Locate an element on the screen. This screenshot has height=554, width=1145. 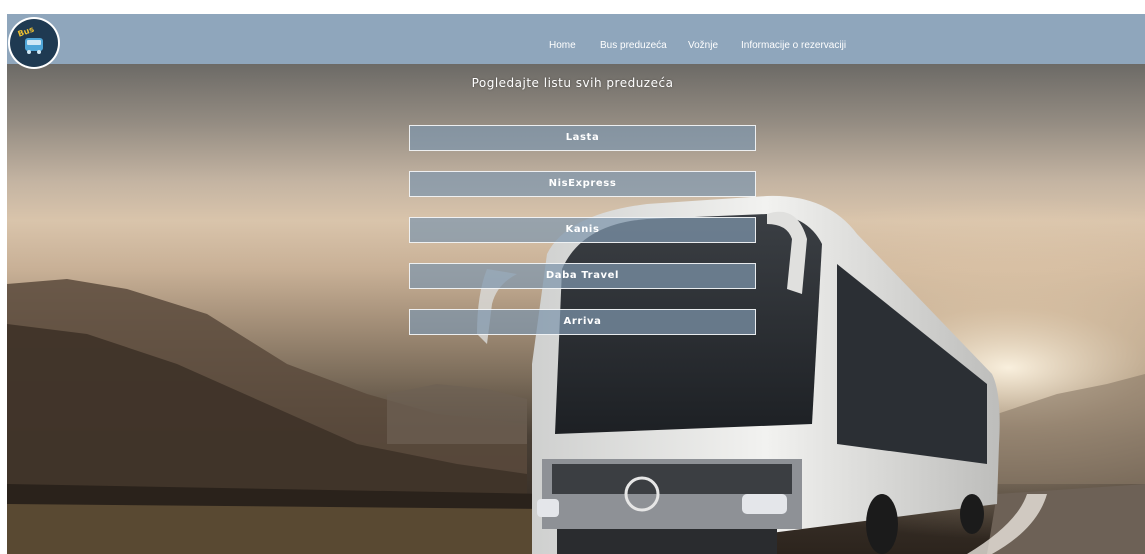
company-button-daba-travel: Daba Travel is located at coordinates (582, 276).